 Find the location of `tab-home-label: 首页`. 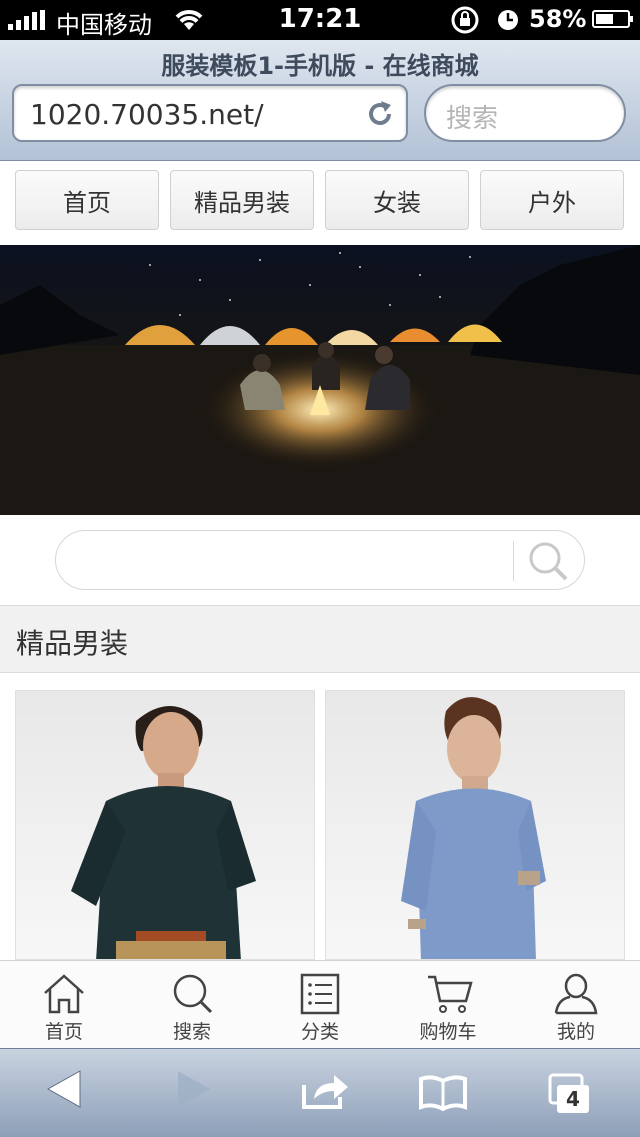

tab-home-label: 首页 is located at coordinates (63, 1032).